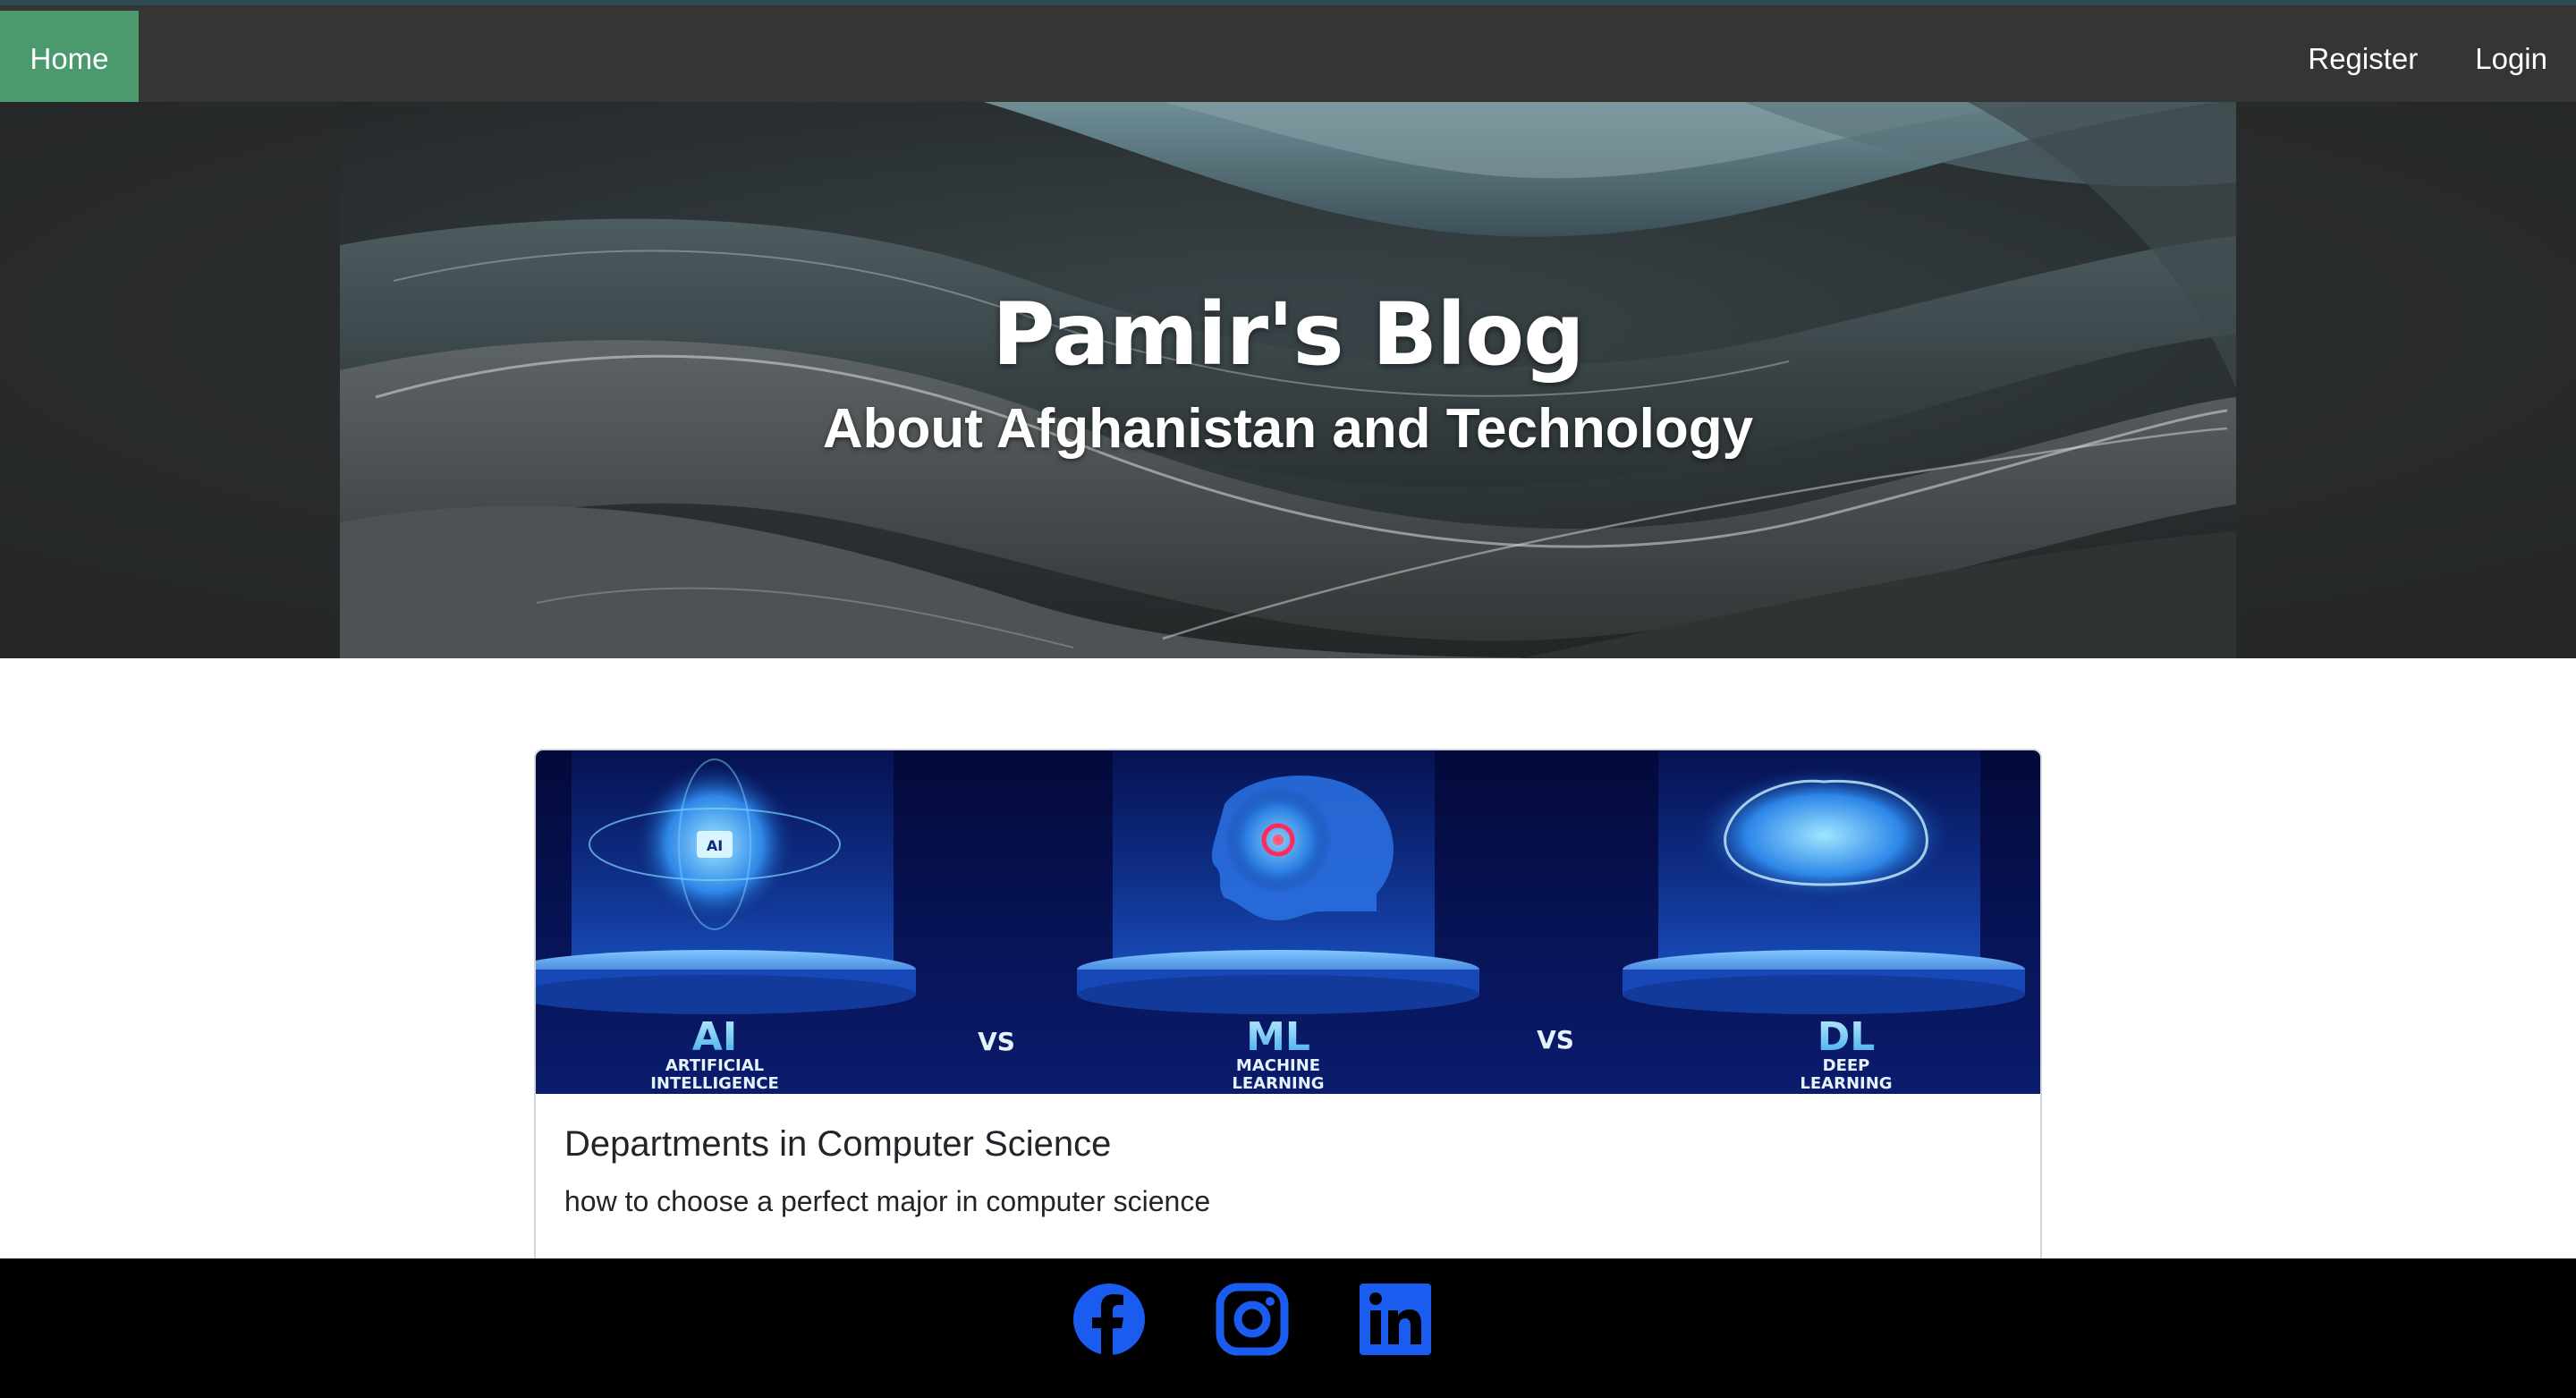  Describe the element at coordinates (1555, 1040) in the screenshot. I see `vs-label-2: VS` at that location.